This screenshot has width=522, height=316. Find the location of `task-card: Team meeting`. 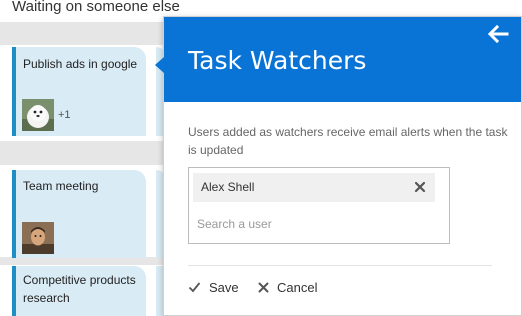

task-card: Team meeting is located at coordinates (79, 214).